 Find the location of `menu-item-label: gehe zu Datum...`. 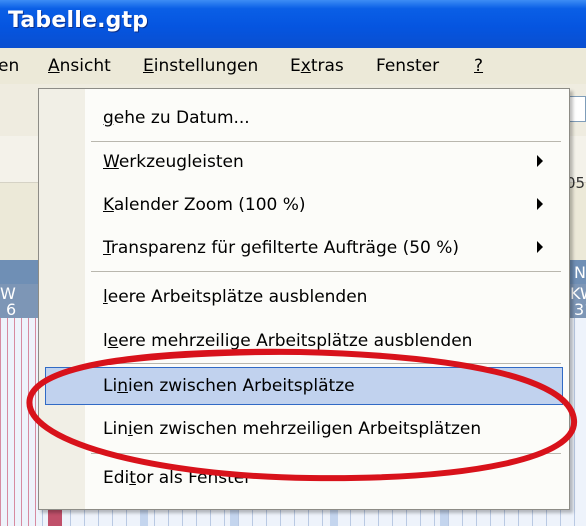

menu-item-label: gehe zu Datum... is located at coordinates (176, 118).